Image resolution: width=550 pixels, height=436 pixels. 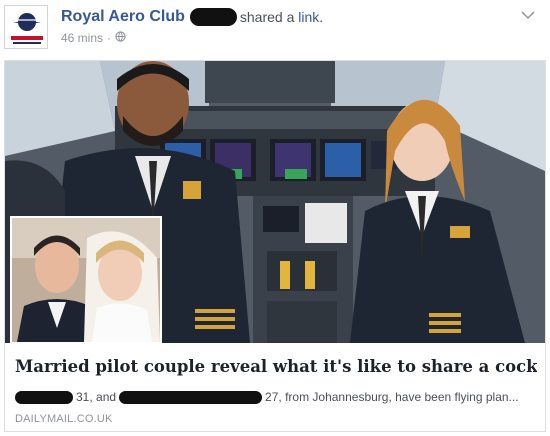 I want to click on chevron-down-icon, so click(x=528, y=14).